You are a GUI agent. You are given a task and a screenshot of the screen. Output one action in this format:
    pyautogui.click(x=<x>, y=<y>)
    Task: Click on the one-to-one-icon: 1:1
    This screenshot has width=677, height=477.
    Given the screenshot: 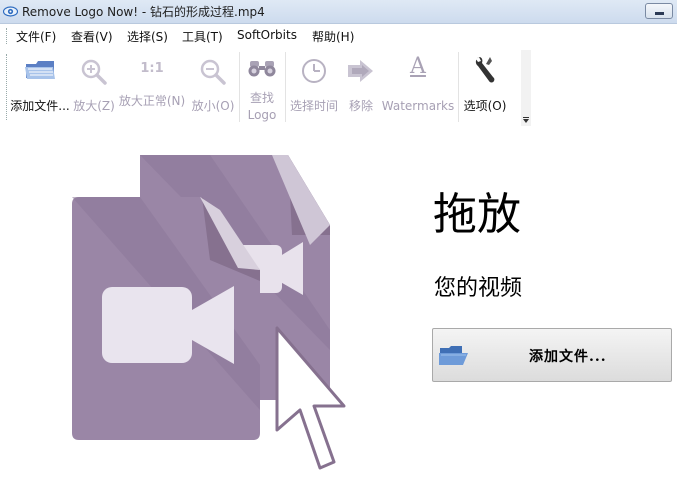 What is the action you would take?
    pyautogui.click(x=152, y=68)
    